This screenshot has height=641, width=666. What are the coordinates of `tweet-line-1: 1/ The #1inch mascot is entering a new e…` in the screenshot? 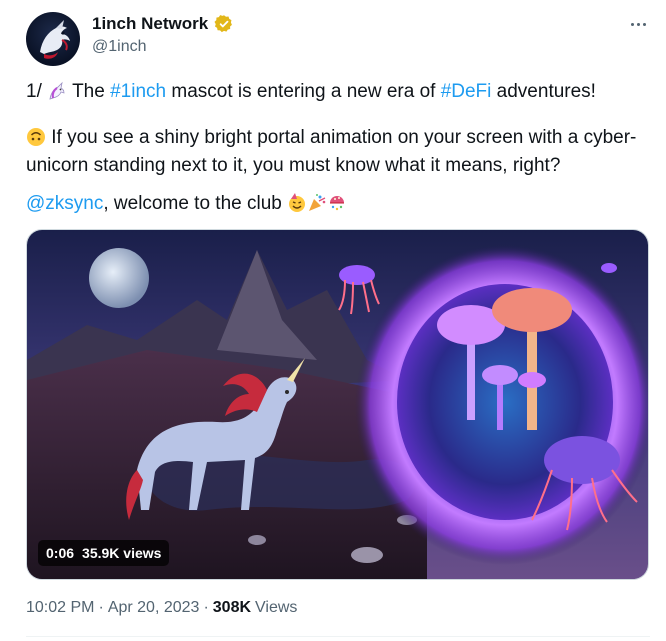 It's located at (336, 94).